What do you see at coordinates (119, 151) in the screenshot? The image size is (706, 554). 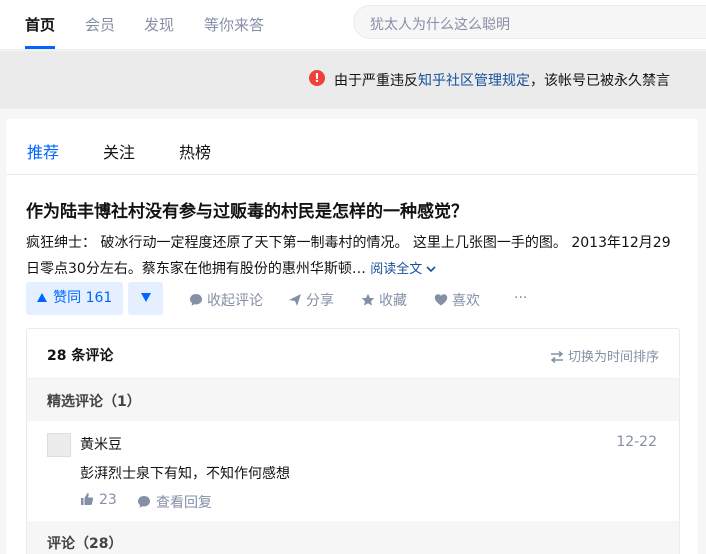 I see `tab-following: 关注` at bounding box center [119, 151].